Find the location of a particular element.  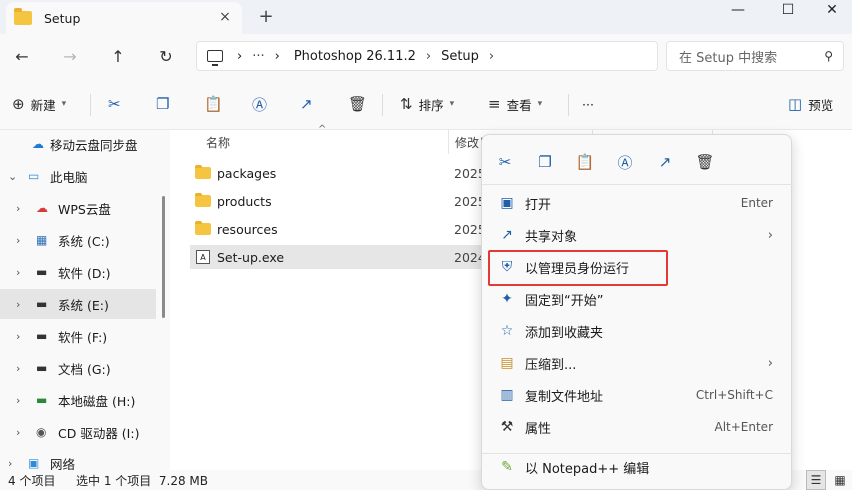

details-view-icon: ☰ is located at coordinates (816, 480).